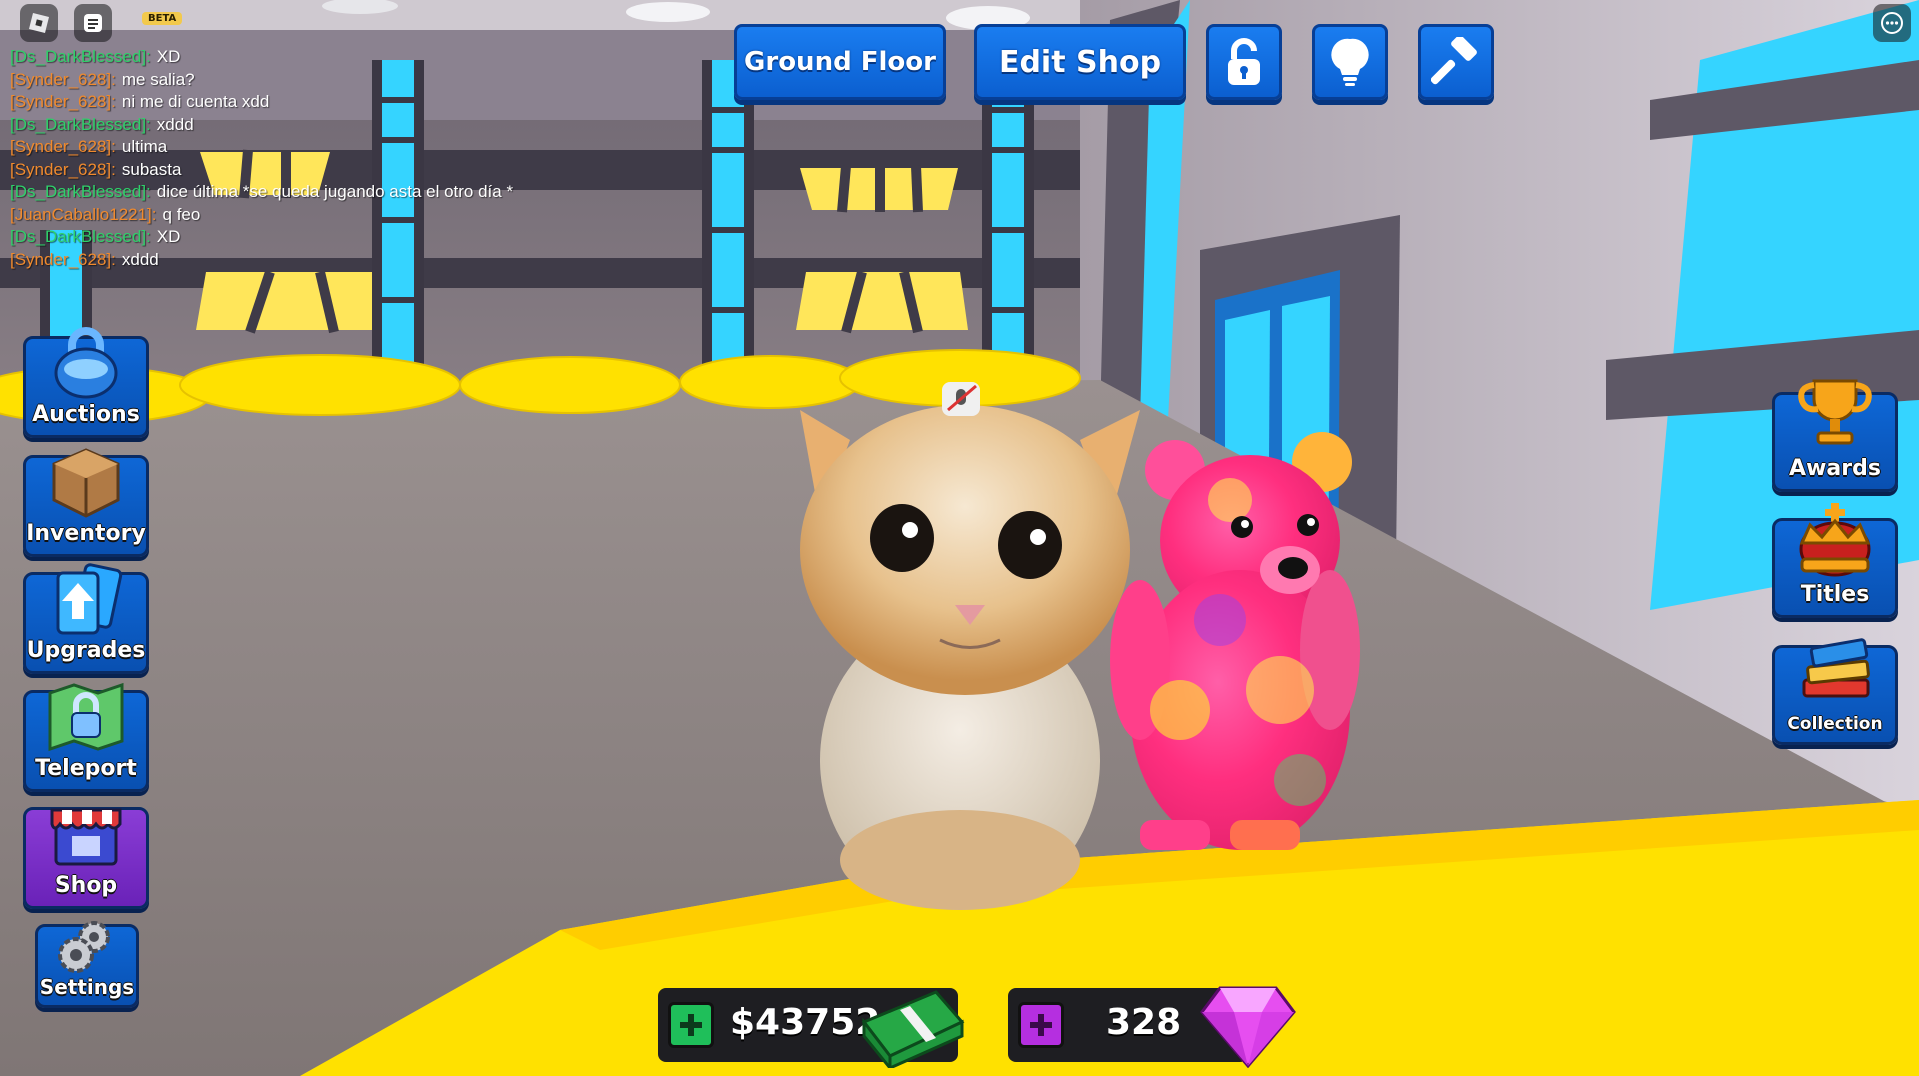 This screenshot has height=1076, width=1919. I want to click on teleport-button: Teleport, so click(86, 737).